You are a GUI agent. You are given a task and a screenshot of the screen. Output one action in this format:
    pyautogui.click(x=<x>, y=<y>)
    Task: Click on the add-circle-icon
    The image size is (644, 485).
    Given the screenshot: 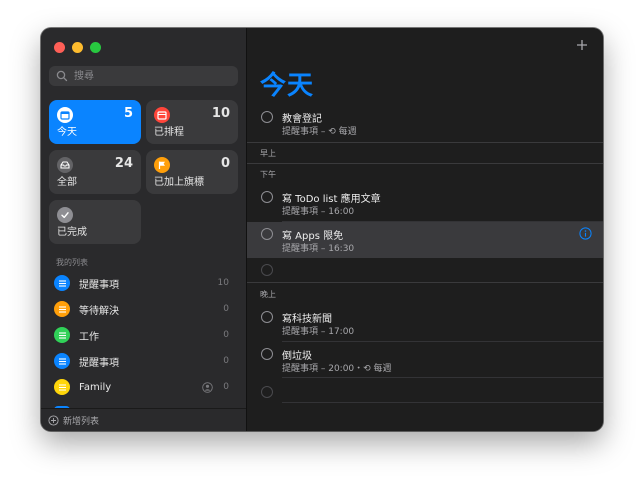 What is the action you would take?
    pyautogui.click(x=53, y=420)
    